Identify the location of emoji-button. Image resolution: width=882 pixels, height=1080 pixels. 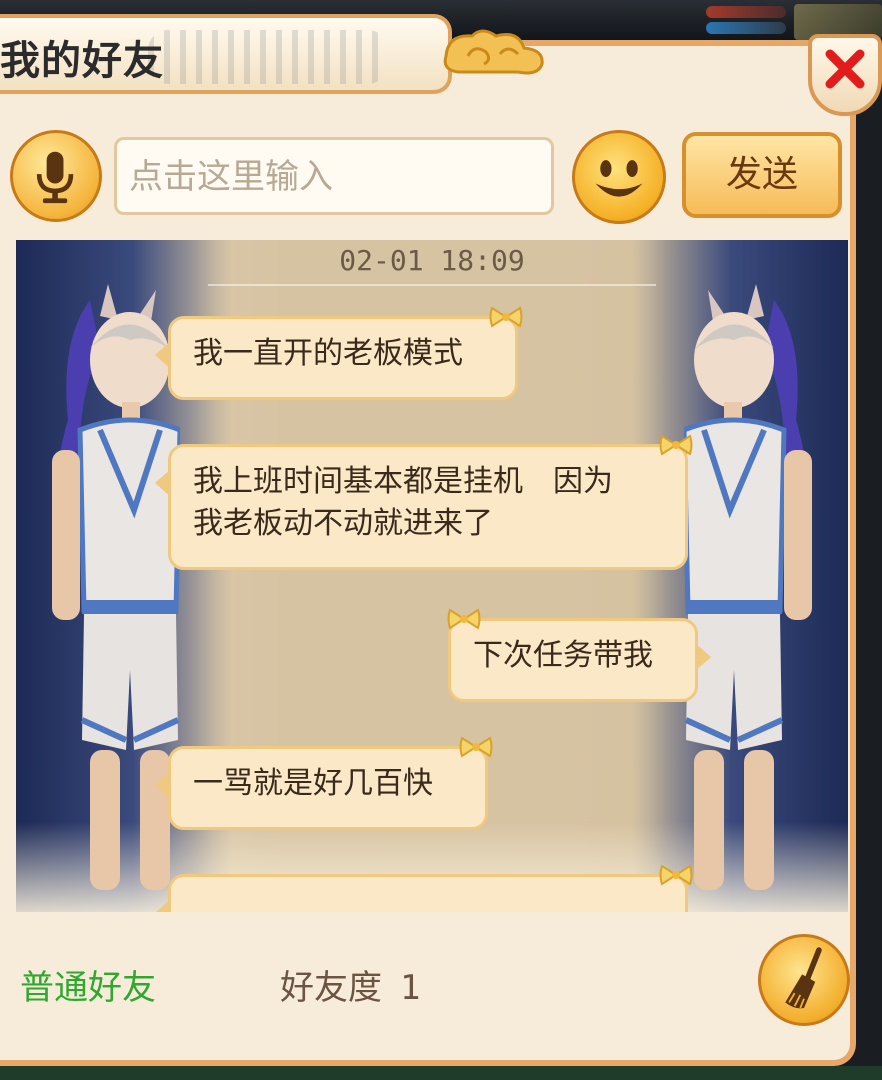
(619, 177).